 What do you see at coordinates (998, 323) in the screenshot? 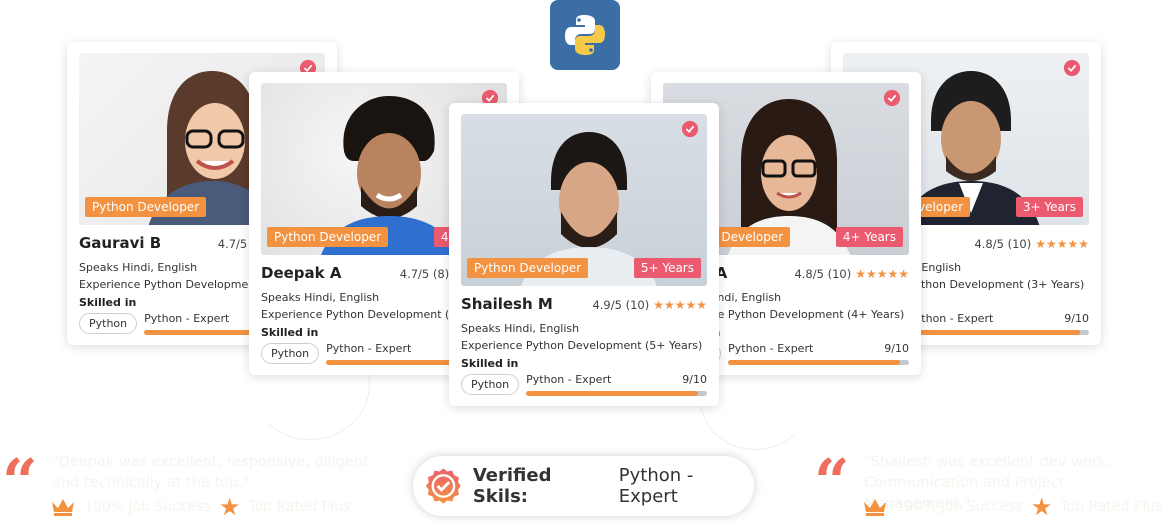
I see `skill-meter: Python - Expert9/10` at bounding box center [998, 323].